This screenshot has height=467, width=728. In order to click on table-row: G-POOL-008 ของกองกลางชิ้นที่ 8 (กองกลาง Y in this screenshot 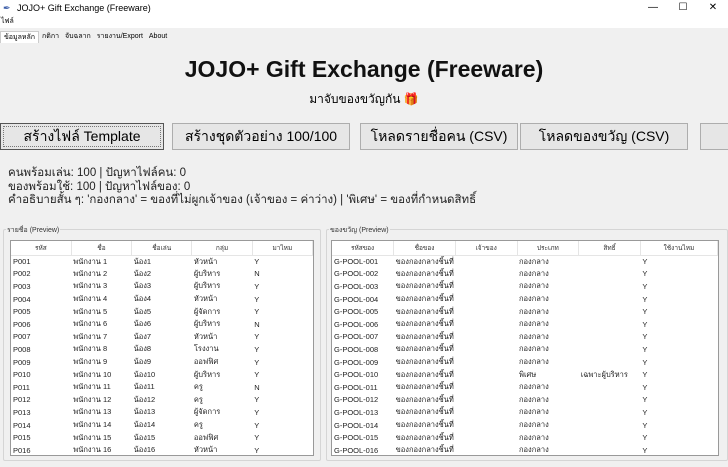, I will do `click(525, 349)`.